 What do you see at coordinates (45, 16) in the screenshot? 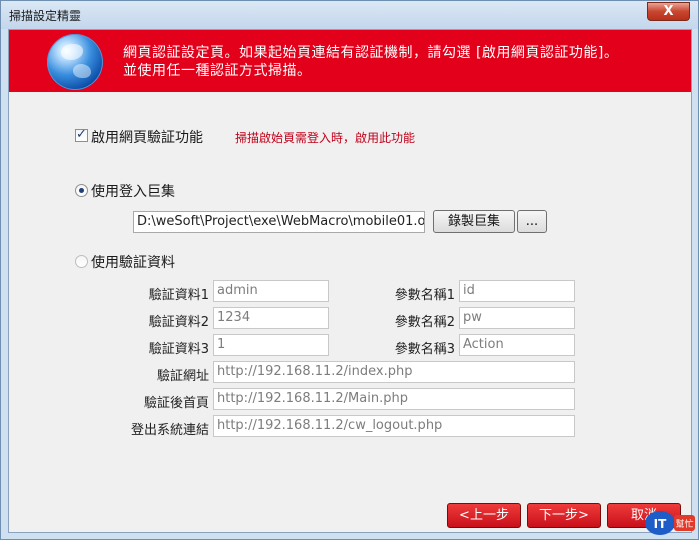
I see `window-title: 掃描設定精靈` at bounding box center [45, 16].